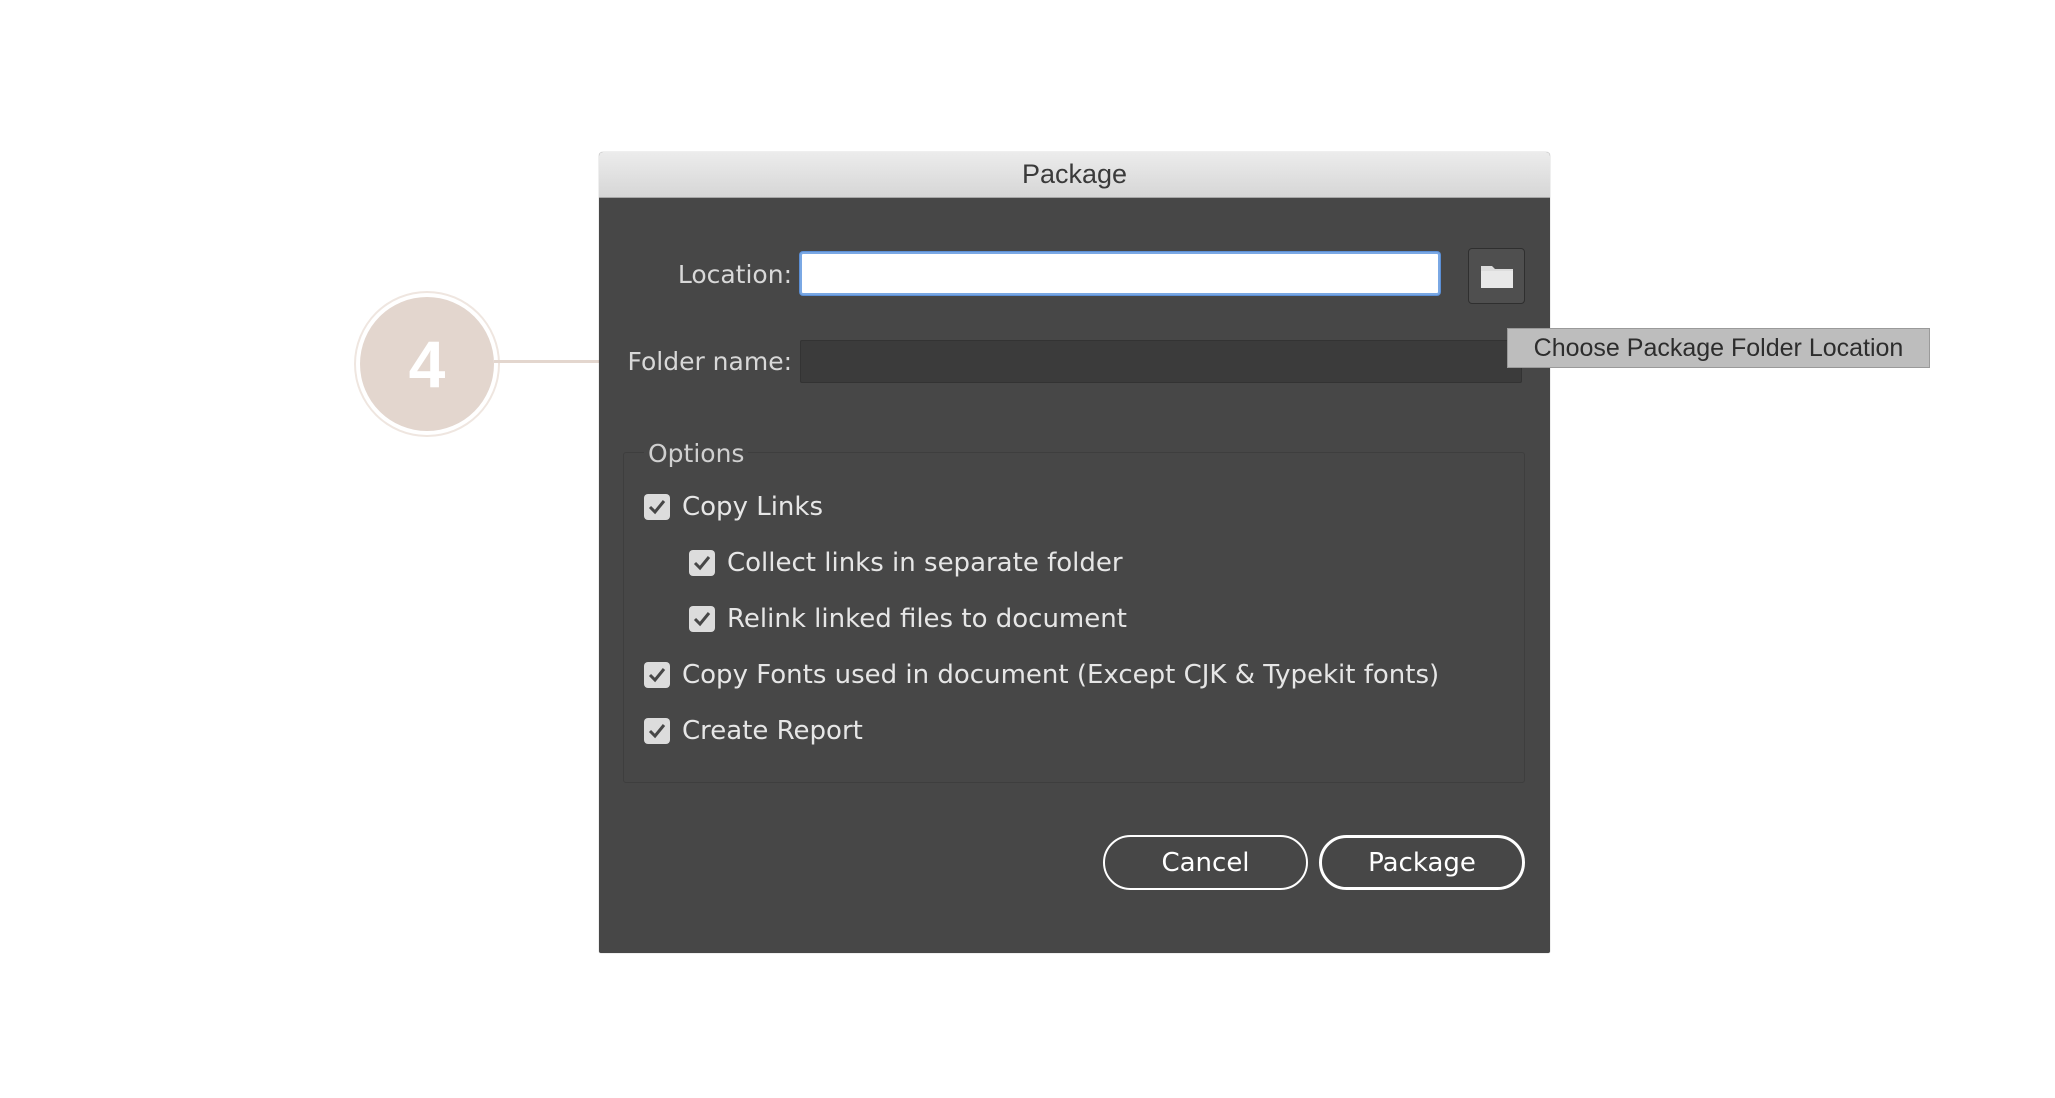  Describe the element at coordinates (753, 507) in the screenshot. I see `copy-links-label: Copy Links` at that location.